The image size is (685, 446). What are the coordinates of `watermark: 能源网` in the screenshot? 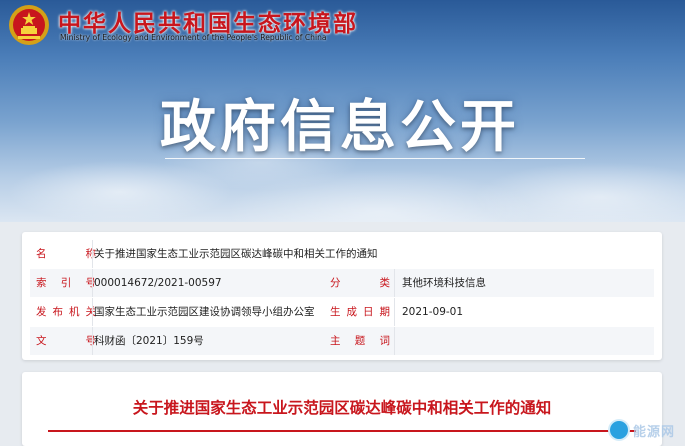 It's located at (641, 430).